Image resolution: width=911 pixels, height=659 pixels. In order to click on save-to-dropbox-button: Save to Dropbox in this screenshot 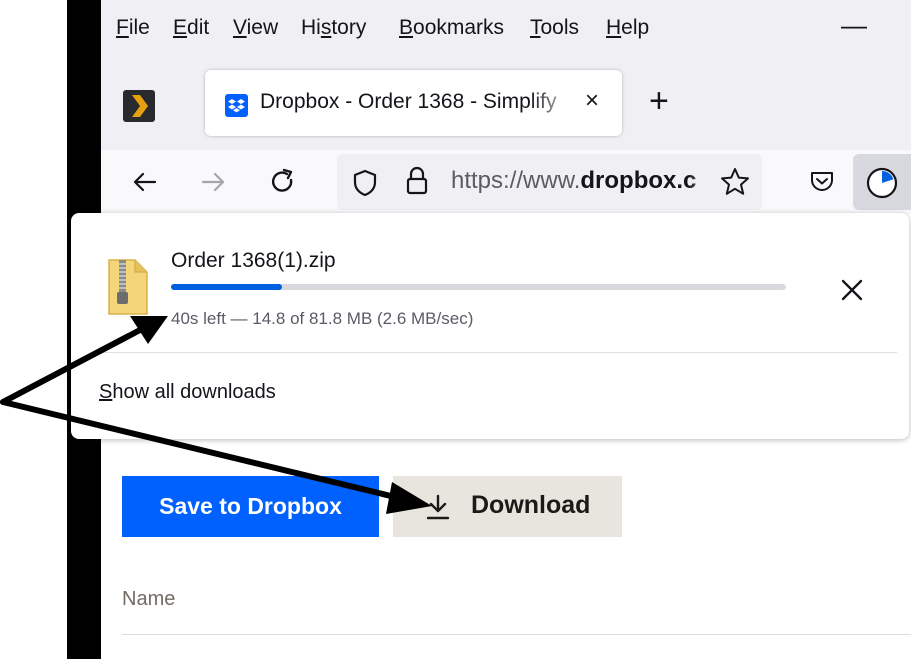, I will do `click(250, 506)`.